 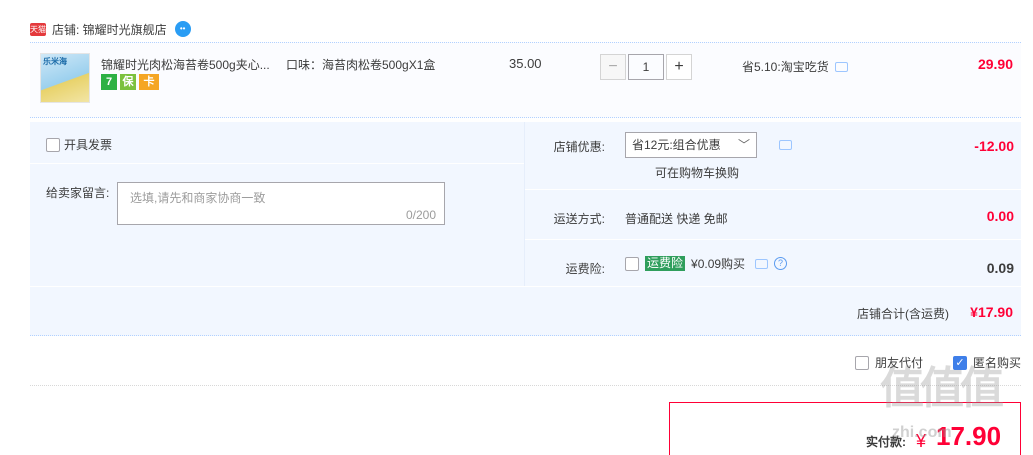 What do you see at coordinates (361, 65) in the screenshot?
I see `product-sku: 口味：海苔肉松卷500gX1盒` at bounding box center [361, 65].